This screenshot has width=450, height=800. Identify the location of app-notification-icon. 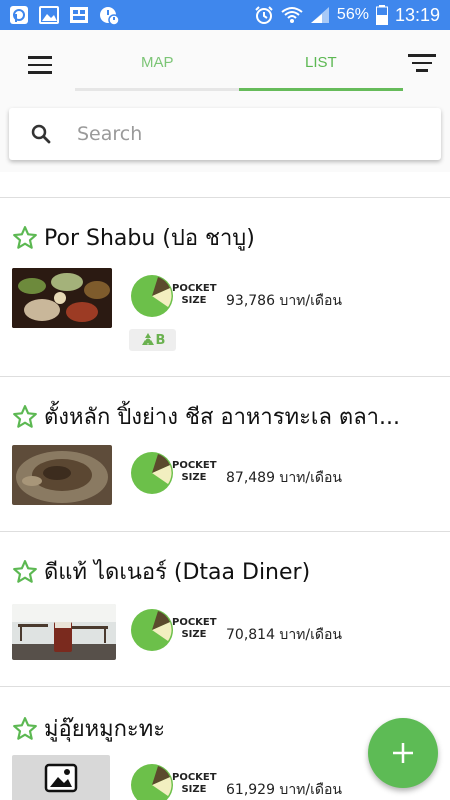
(19, 15).